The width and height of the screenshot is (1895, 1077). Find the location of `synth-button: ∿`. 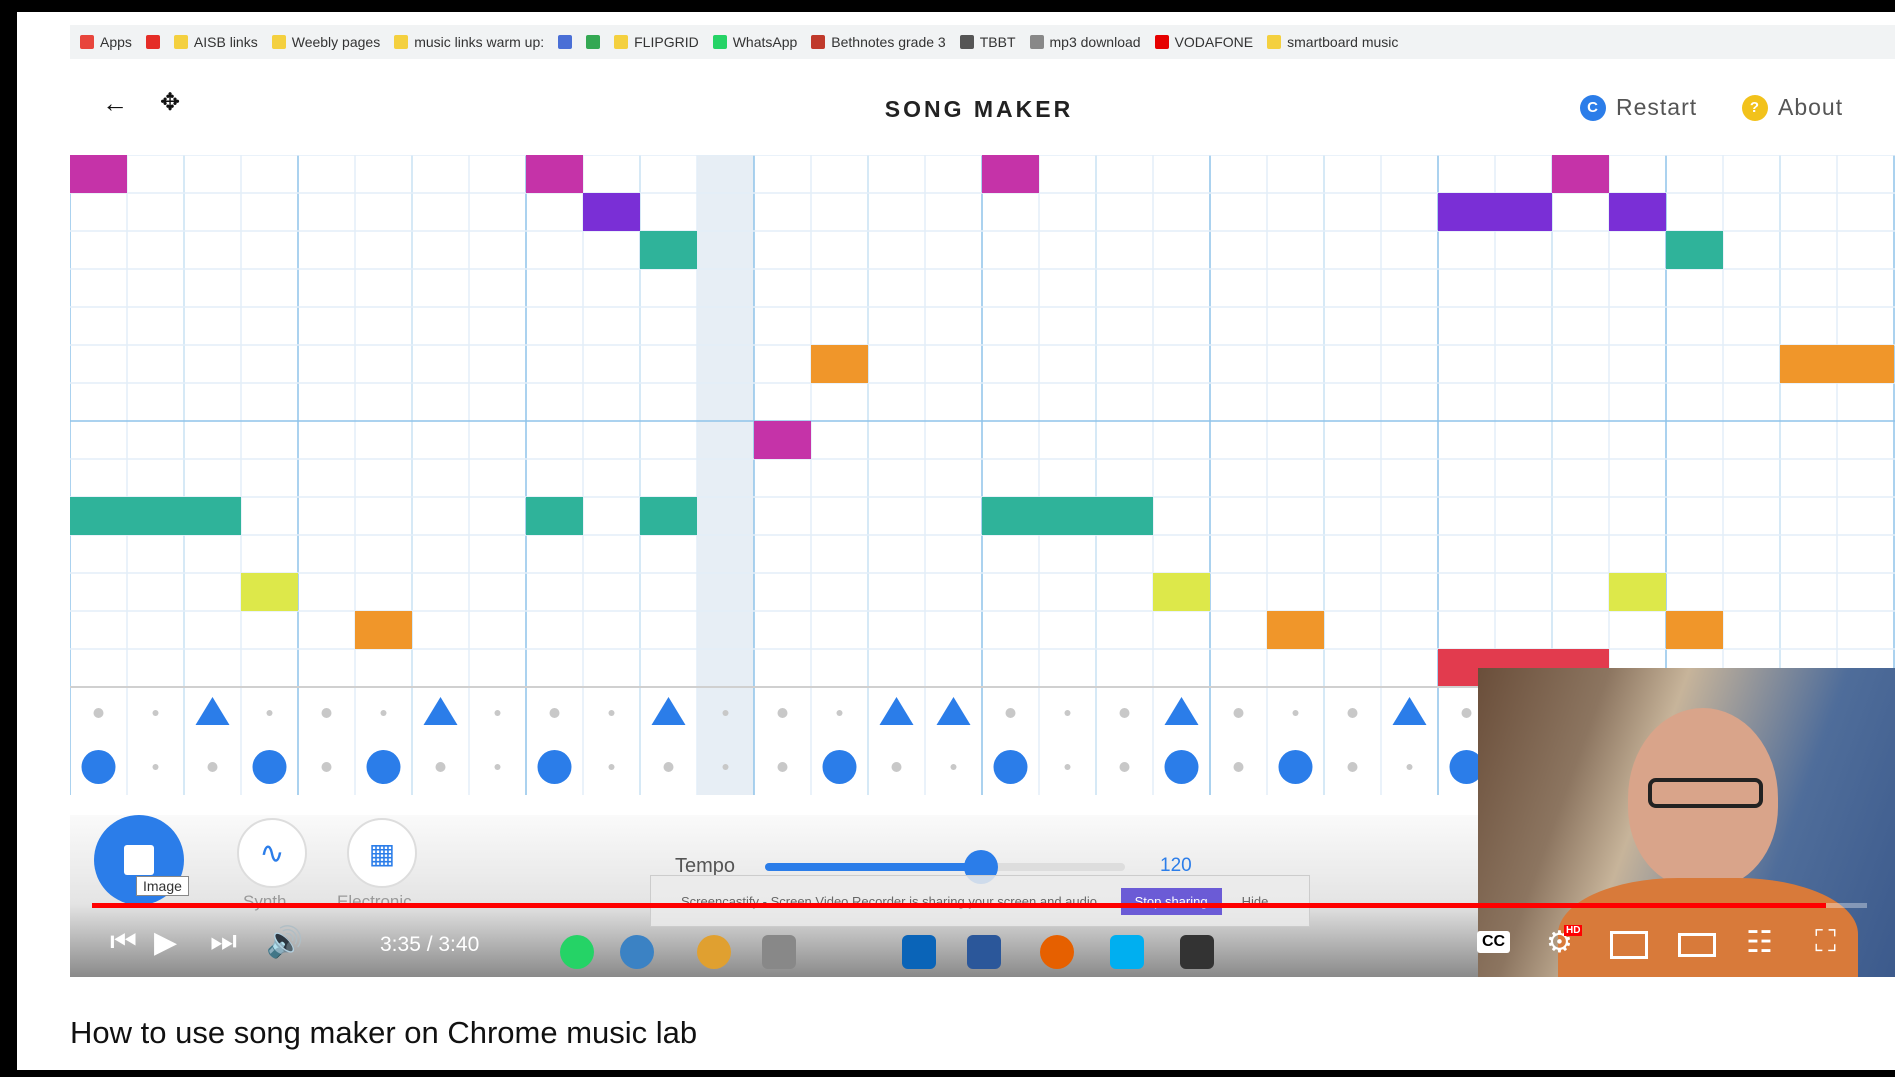

synth-button: ∿ is located at coordinates (272, 853).